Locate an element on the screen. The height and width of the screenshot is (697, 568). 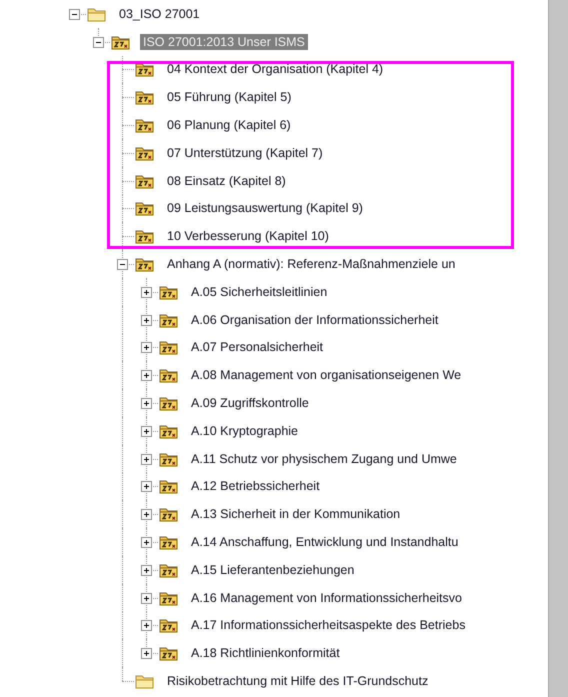
tree-item: A.17 Informationssicherheitsaspekte des Betriebs is located at coordinates (328, 625).